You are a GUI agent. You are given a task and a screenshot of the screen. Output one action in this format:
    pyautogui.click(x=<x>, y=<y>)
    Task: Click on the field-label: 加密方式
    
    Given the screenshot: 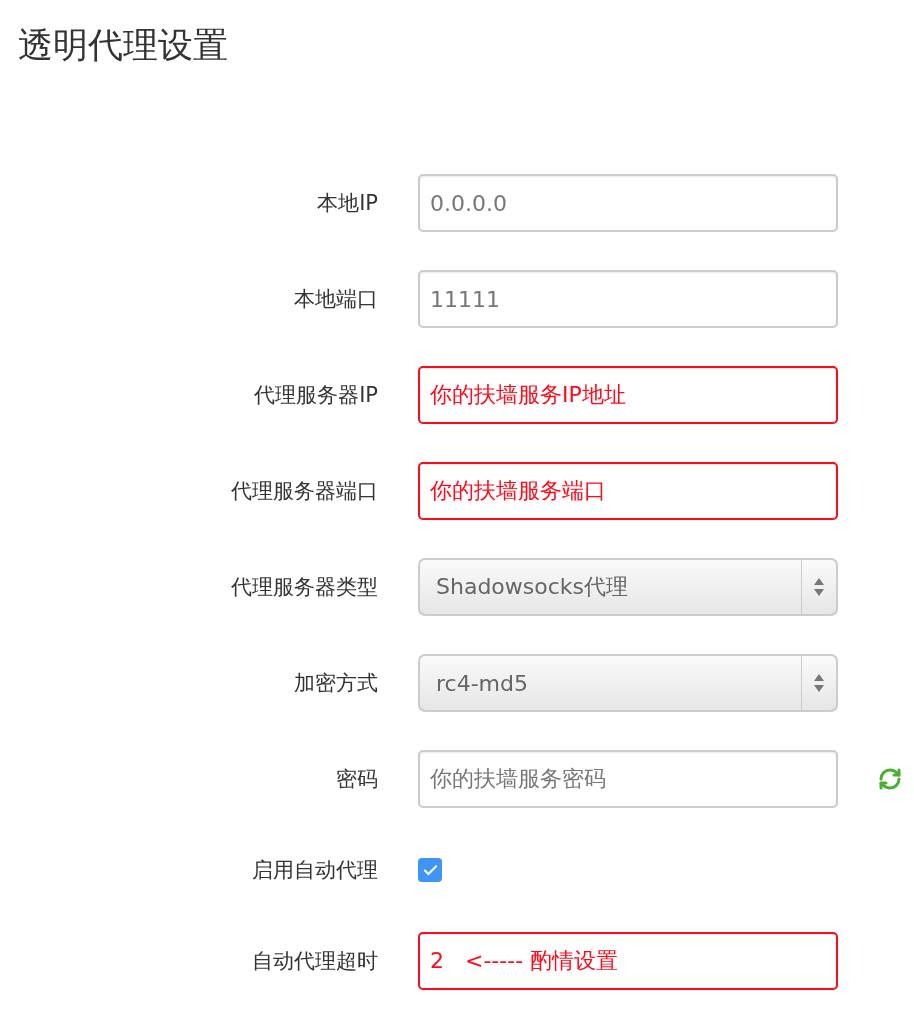 What is the action you would take?
    pyautogui.click(x=336, y=683)
    